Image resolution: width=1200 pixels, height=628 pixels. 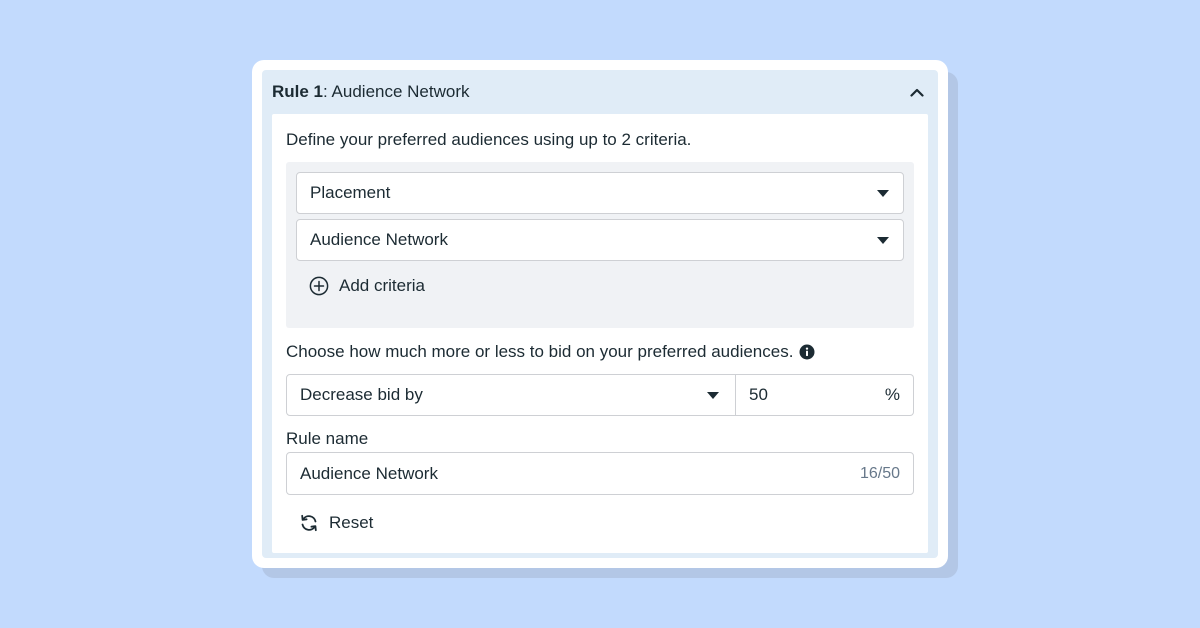 What do you see at coordinates (600, 193) in the screenshot?
I see `criteria-select-placement: Placement` at bounding box center [600, 193].